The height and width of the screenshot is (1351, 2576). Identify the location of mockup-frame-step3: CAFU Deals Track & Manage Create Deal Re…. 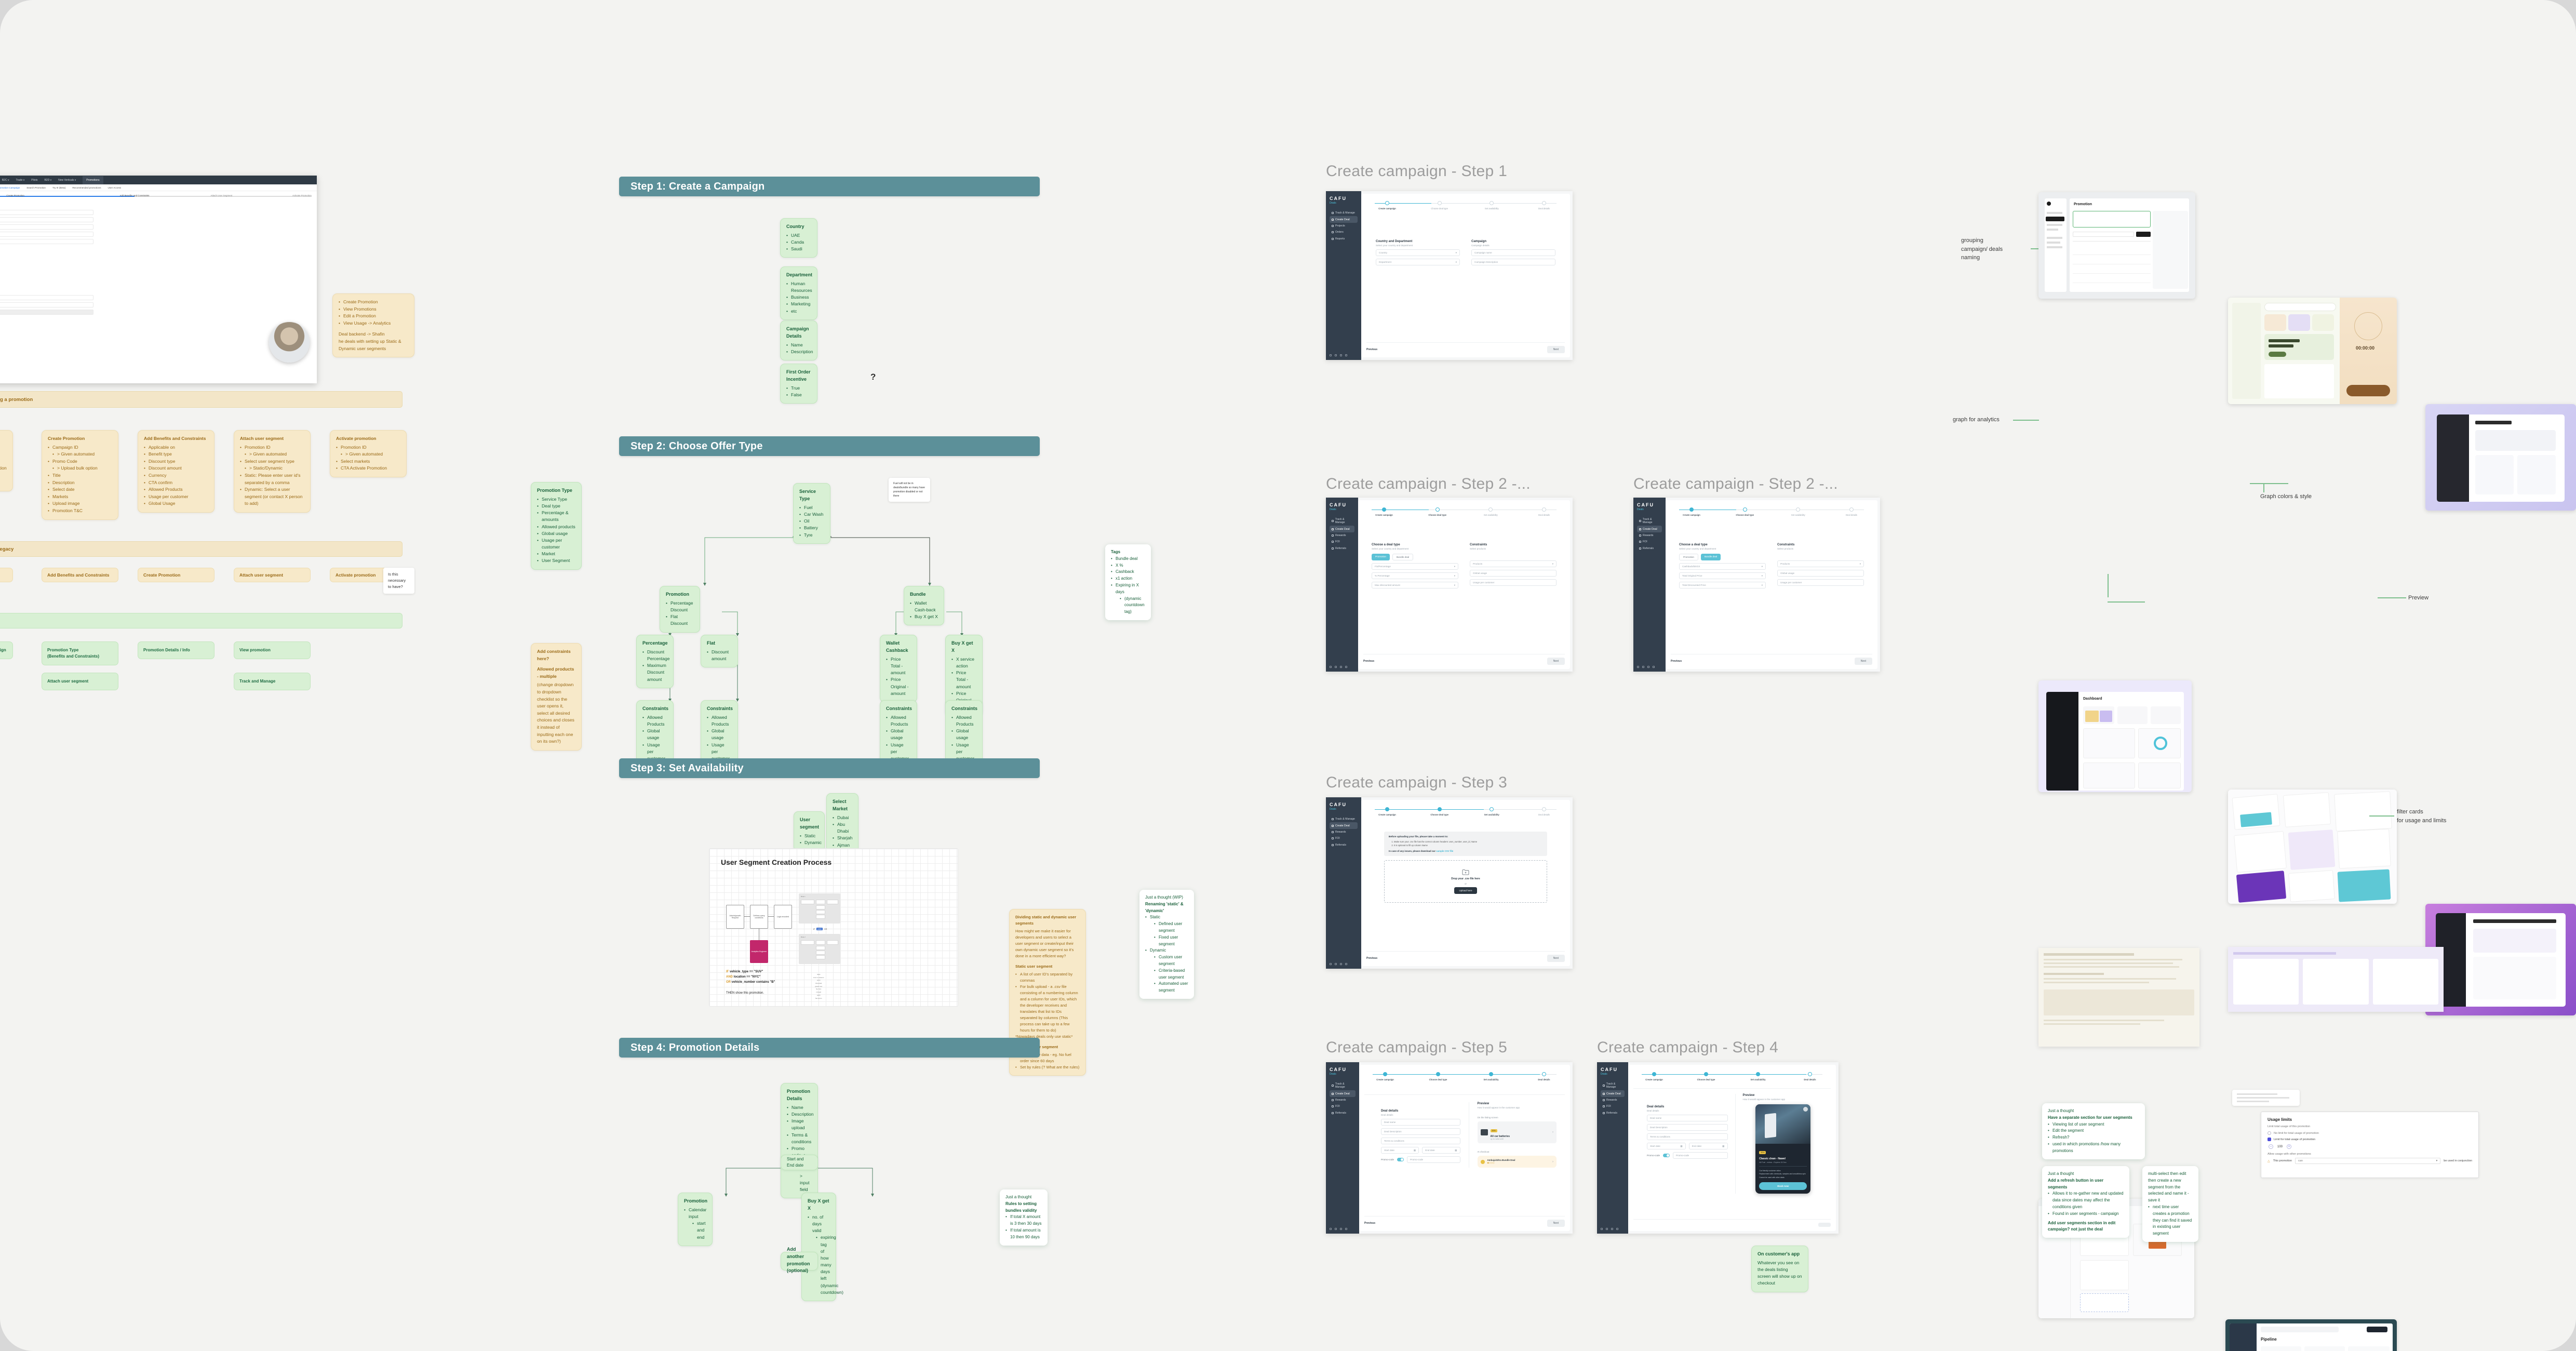
(1450, 883).